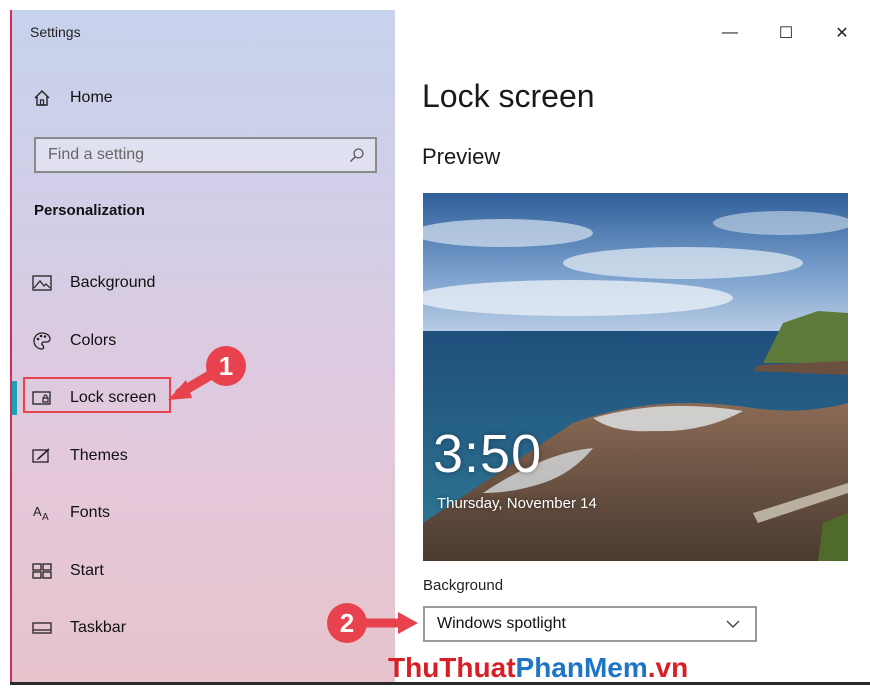 The width and height of the screenshot is (870, 689). I want to click on home-label: Home, so click(91, 97).